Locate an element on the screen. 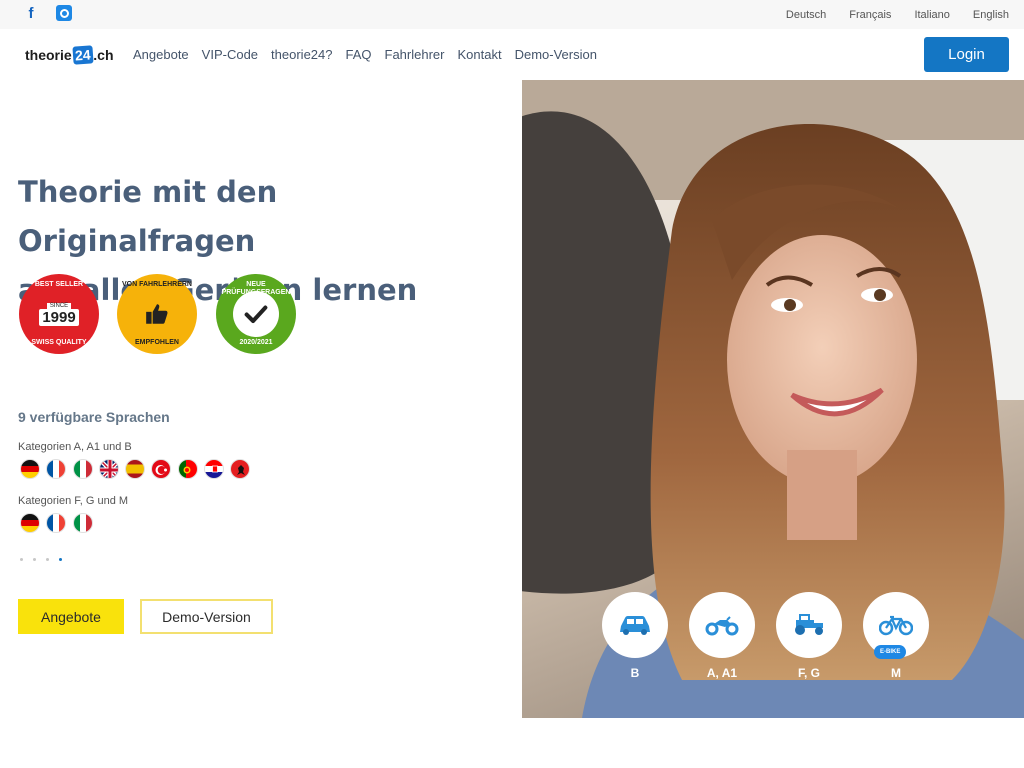  bicycle-icon is located at coordinates (896, 625).